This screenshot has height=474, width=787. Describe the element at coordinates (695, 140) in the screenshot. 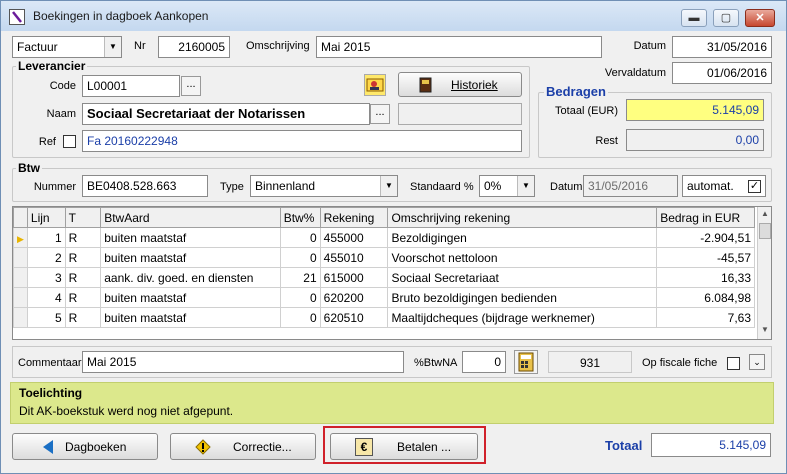

I see `rest-field: 0,00` at that location.